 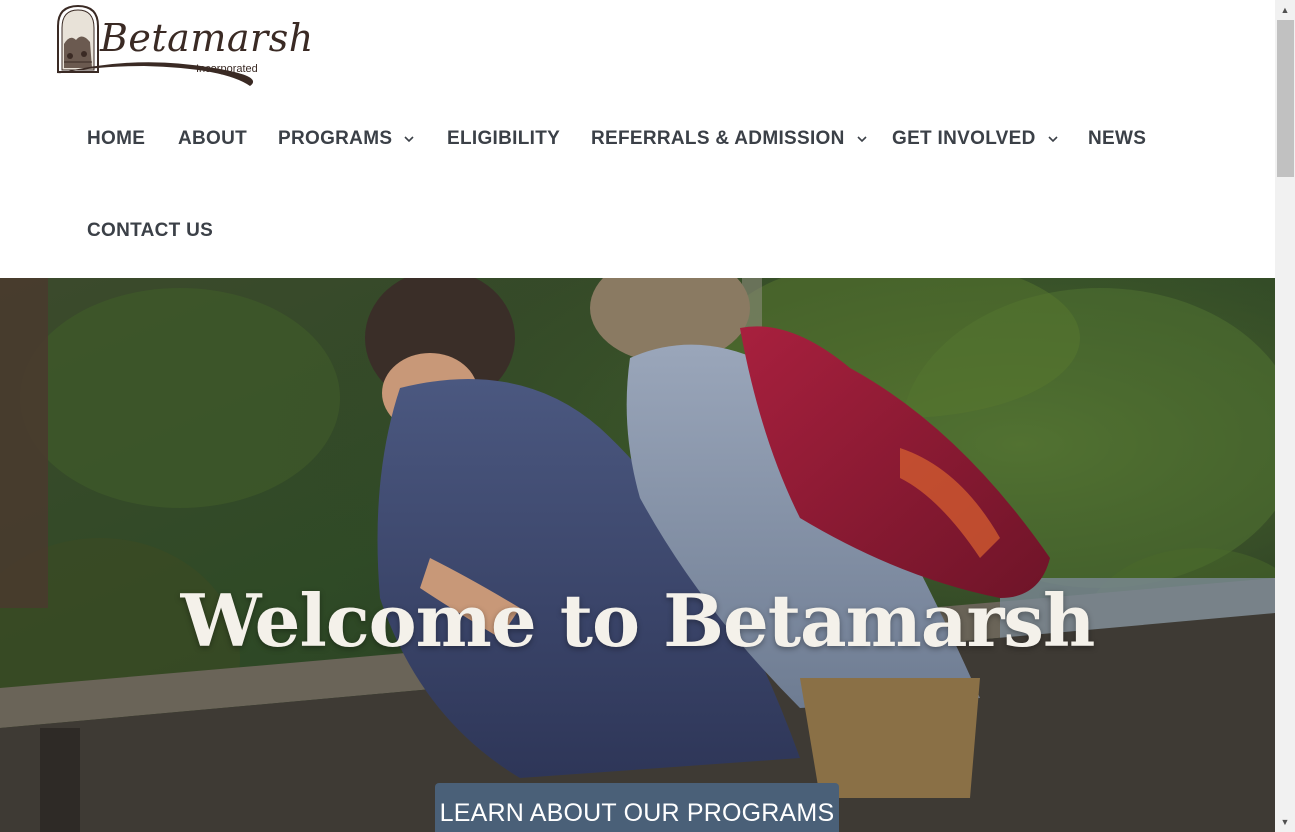 What do you see at coordinates (637, 813) in the screenshot?
I see `cta-label: LEARN ABOUT OUR PROGRAMS` at bounding box center [637, 813].